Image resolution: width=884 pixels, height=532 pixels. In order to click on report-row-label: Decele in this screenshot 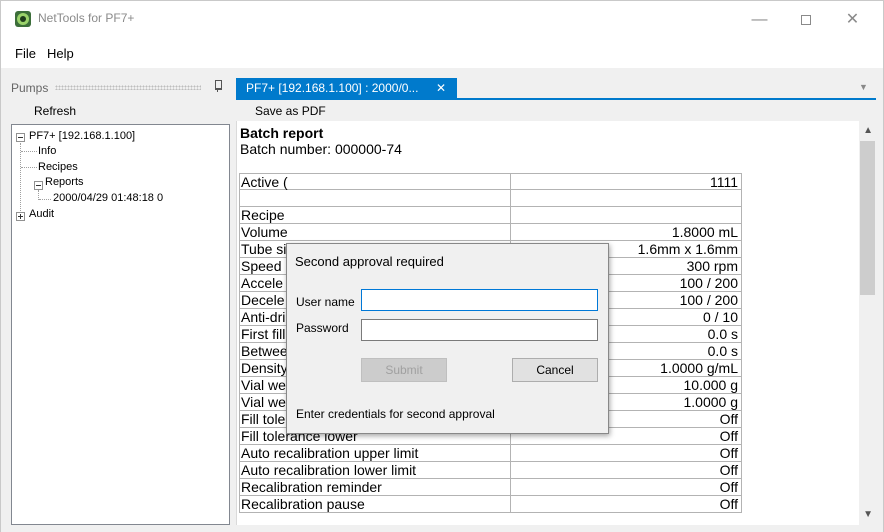, I will do `click(263, 300)`.